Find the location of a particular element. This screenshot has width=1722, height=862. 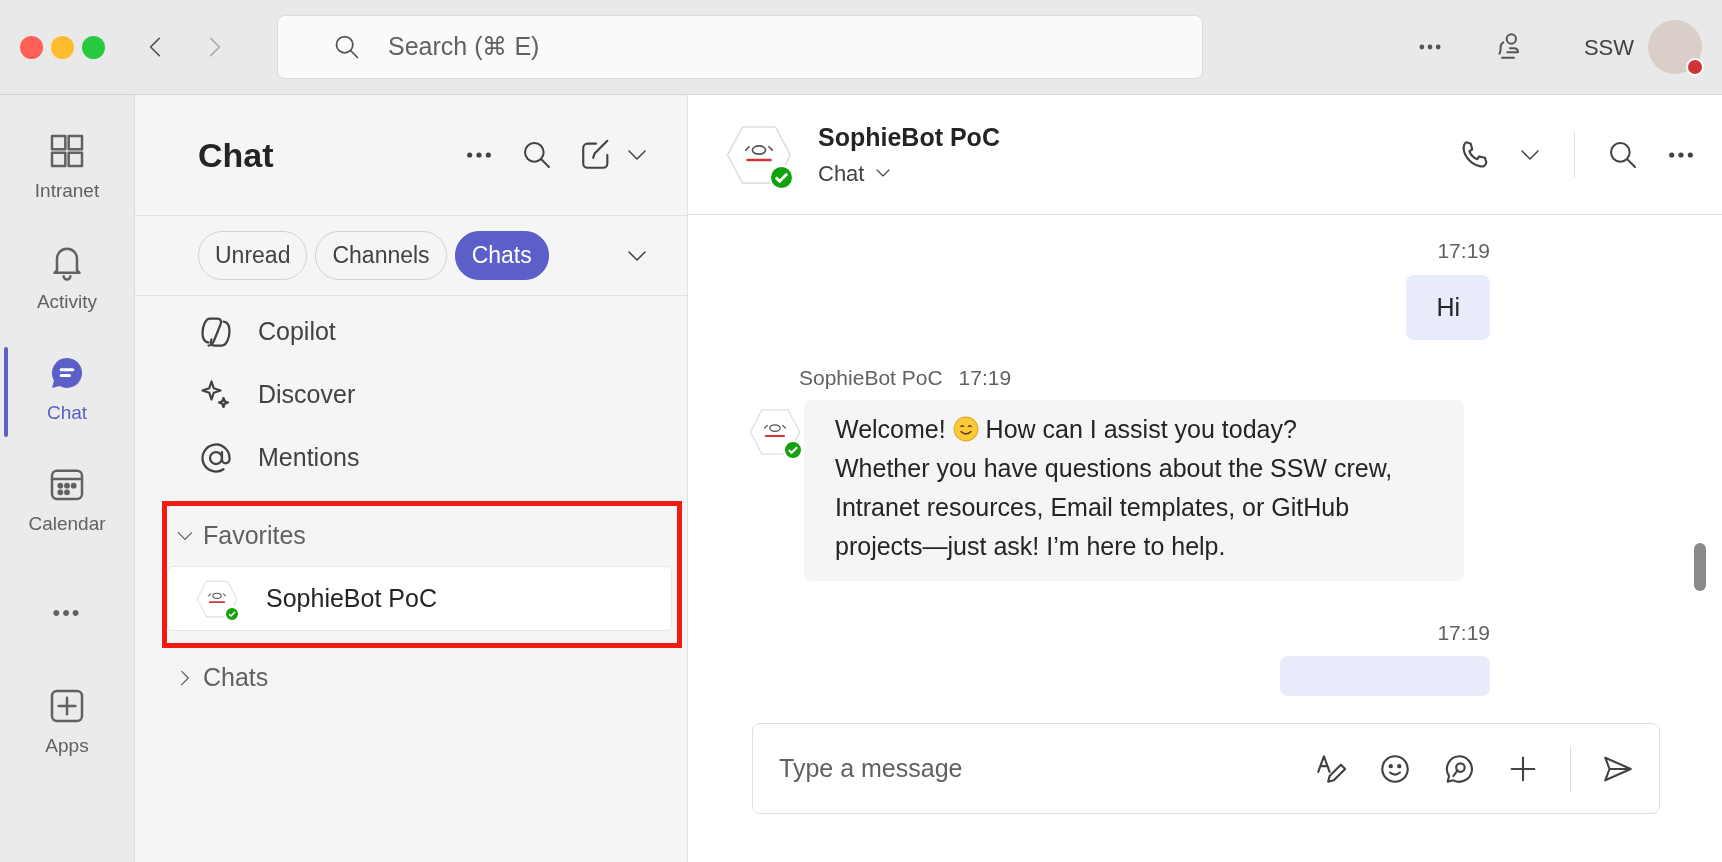

nav-item: Mentions is located at coordinates (411, 457).